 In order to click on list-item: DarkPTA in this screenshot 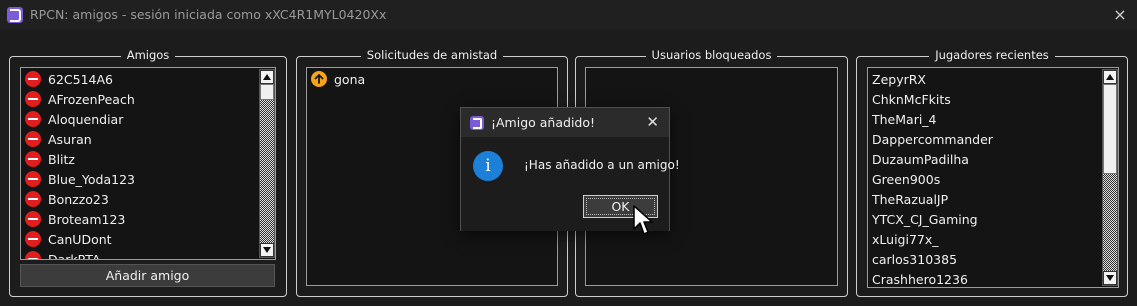, I will do `click(139, 254)`.